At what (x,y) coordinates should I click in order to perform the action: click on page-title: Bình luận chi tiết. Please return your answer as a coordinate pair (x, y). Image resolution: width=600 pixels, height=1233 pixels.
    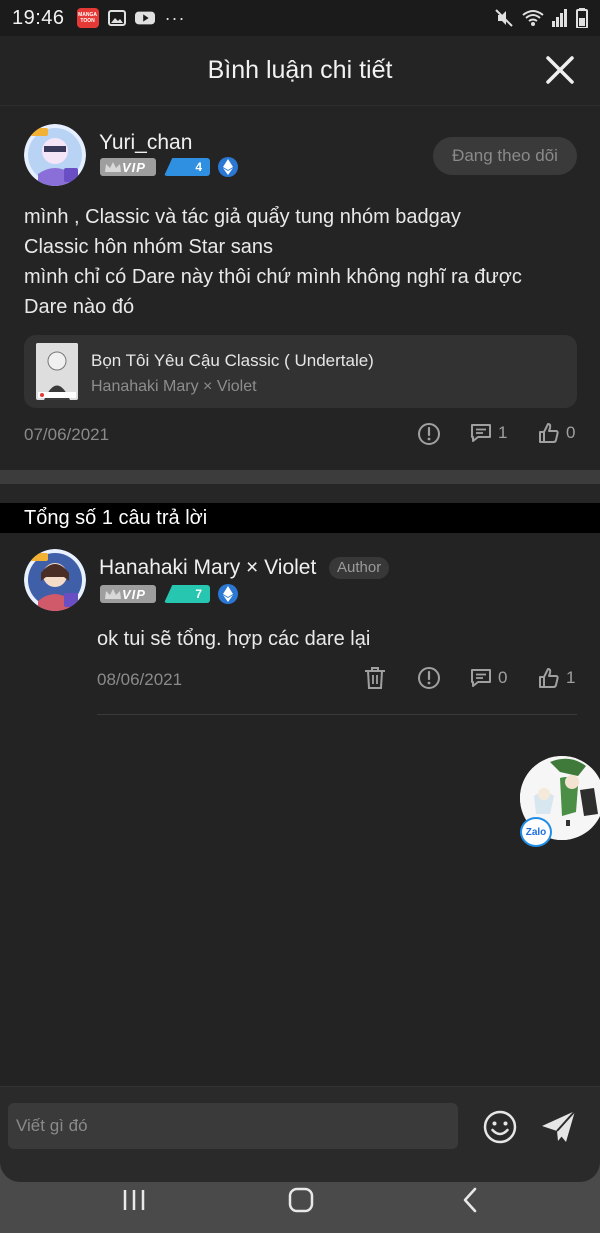
    Looking at the image, I should click on (300, 70).